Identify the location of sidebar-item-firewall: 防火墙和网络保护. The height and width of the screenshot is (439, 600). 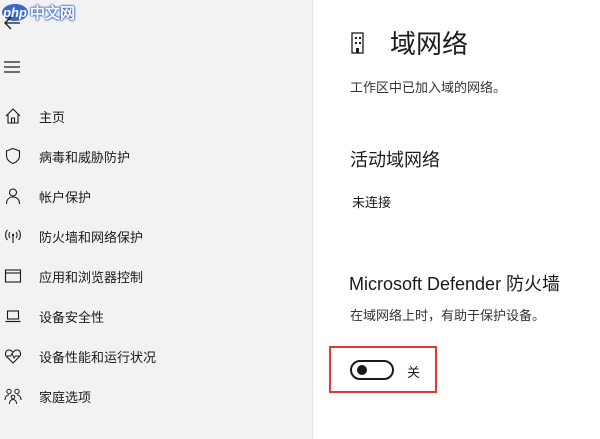
(156, 236).